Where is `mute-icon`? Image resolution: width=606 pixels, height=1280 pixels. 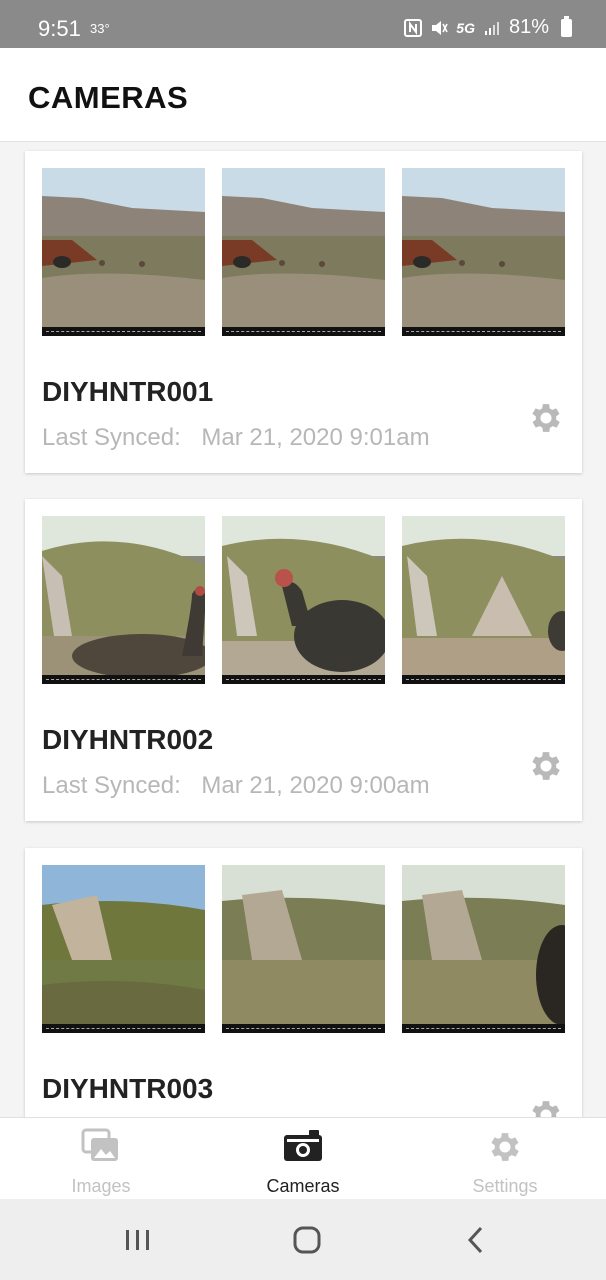 mute-icon is located at coordinates (440, 27).